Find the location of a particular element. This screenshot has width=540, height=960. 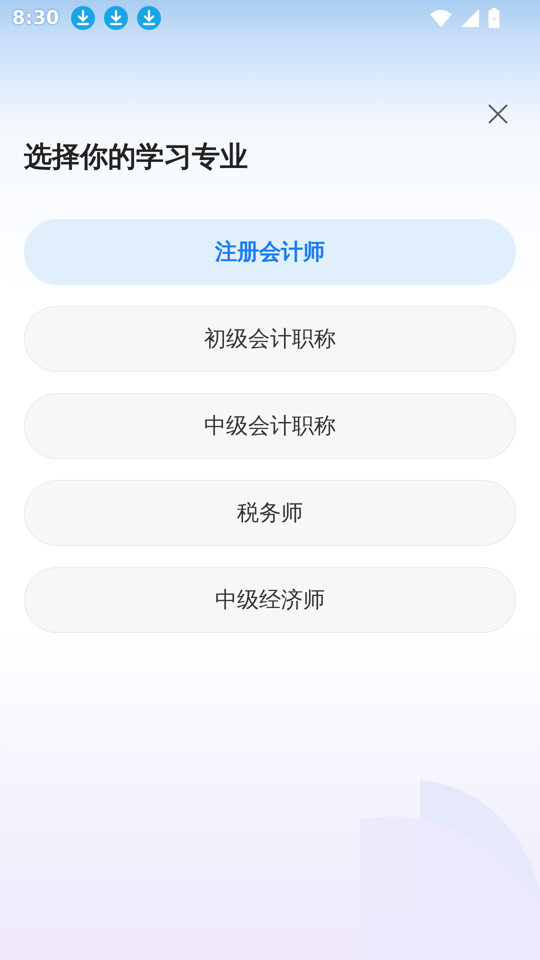

close-icon is located at coordinates (498, 114).